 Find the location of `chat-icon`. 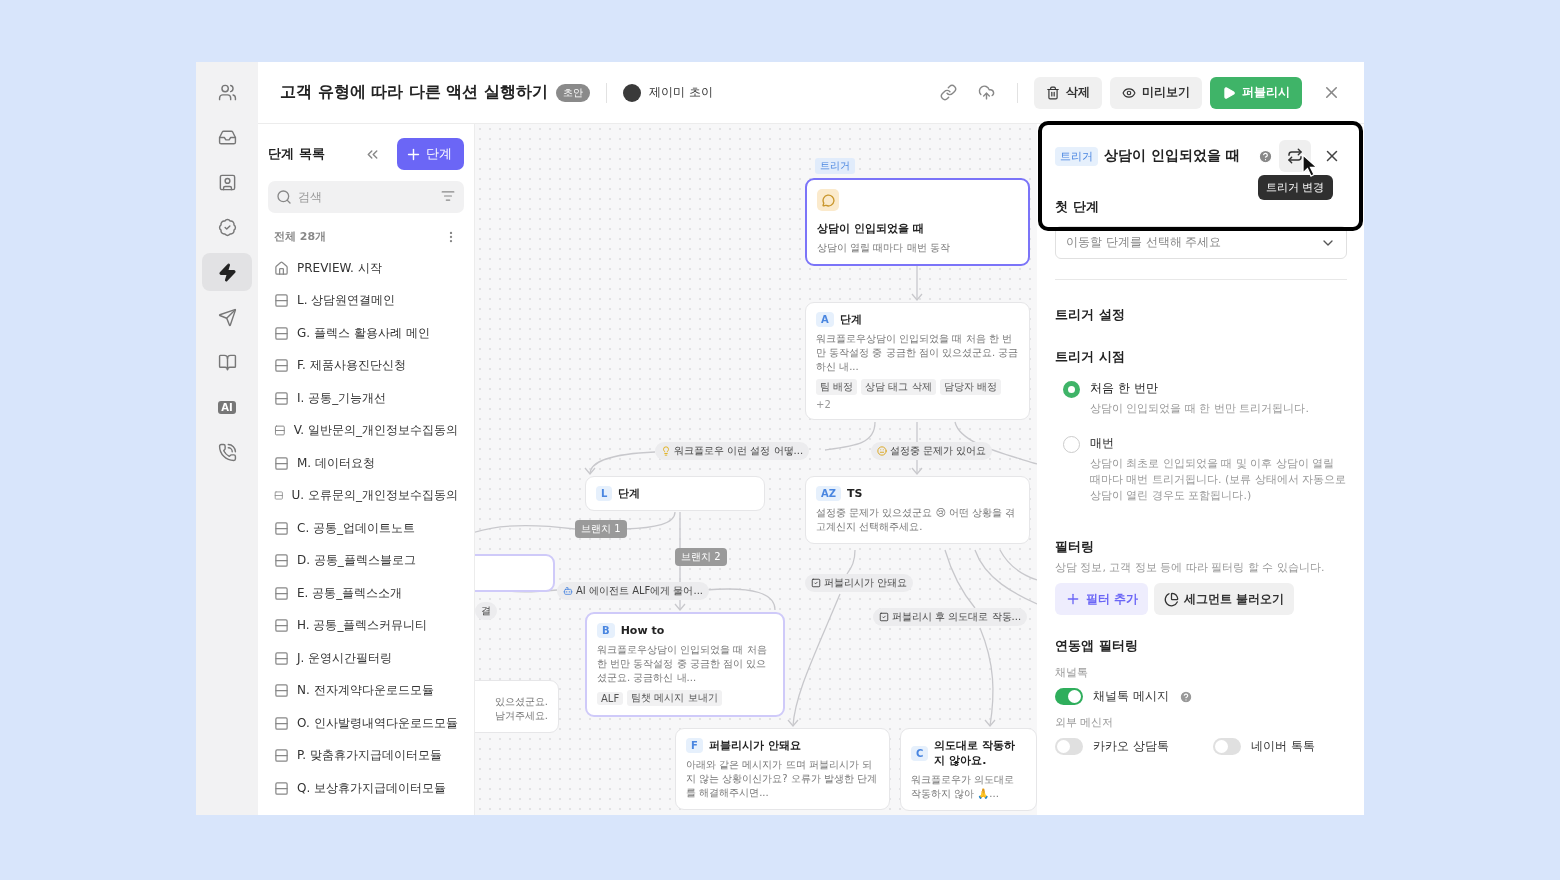

chat-icon is located at coordinates (828, 200).